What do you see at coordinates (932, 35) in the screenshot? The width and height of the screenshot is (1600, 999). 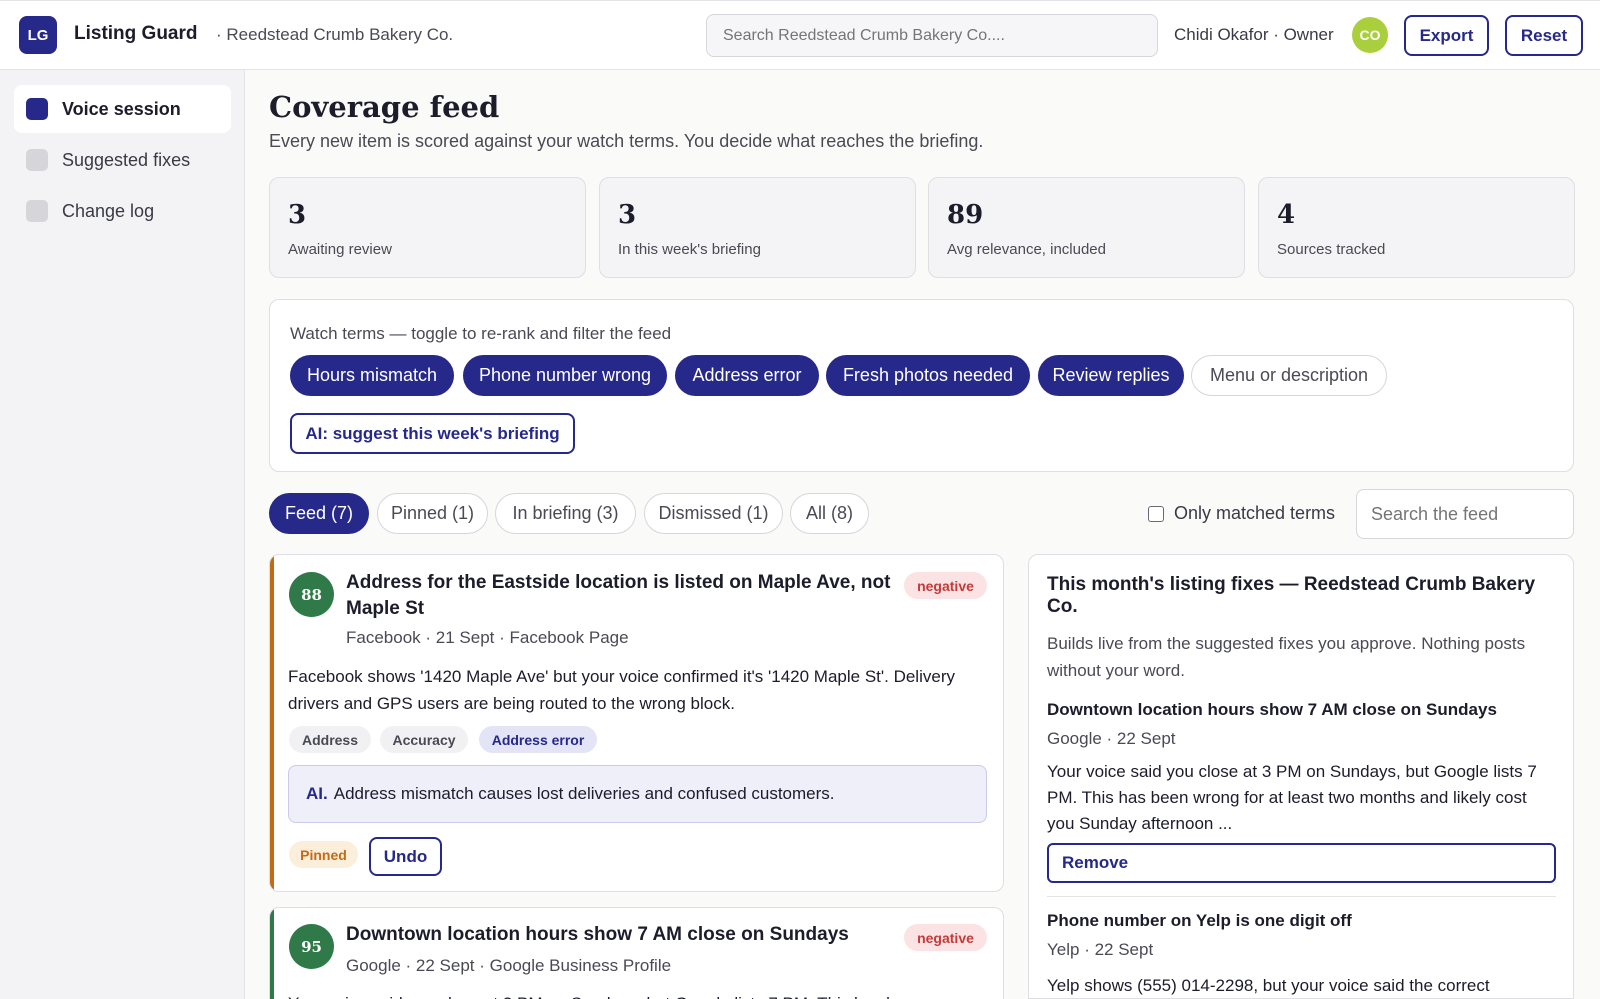 I see `global-search-input` at bounding box center [932, 35].